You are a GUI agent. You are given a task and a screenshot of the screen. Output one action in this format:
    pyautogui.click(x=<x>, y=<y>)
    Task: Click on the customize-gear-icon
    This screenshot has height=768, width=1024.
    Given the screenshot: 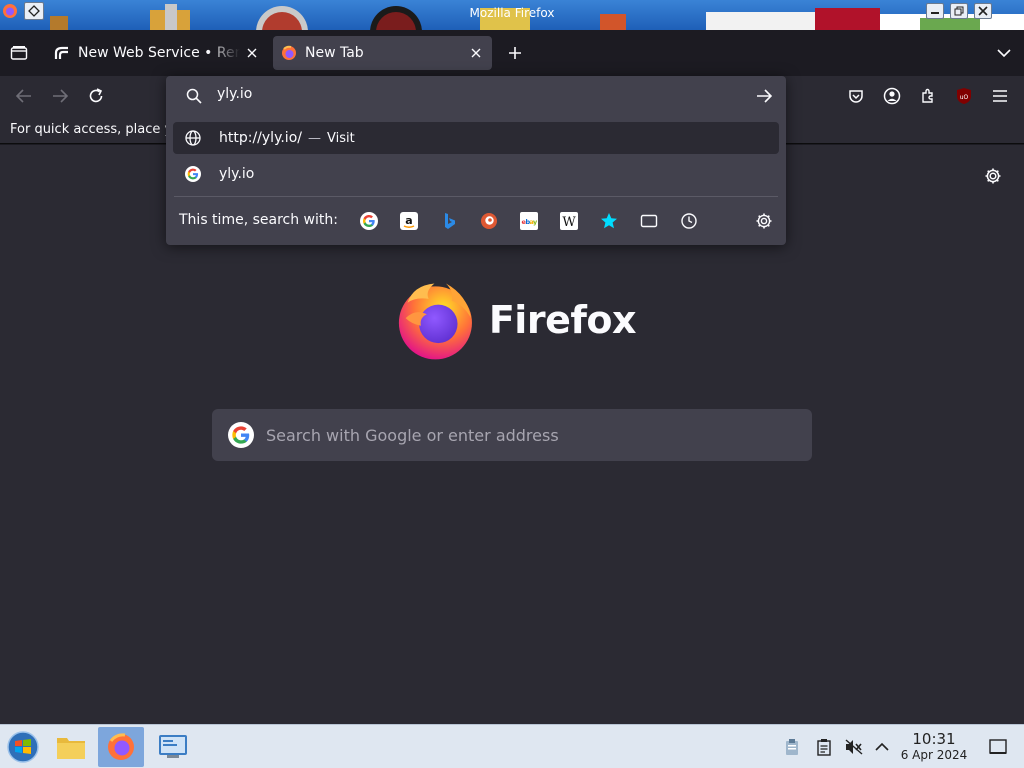 What is the action you would take?
    pyautogui.click(x=993, y=176)
    